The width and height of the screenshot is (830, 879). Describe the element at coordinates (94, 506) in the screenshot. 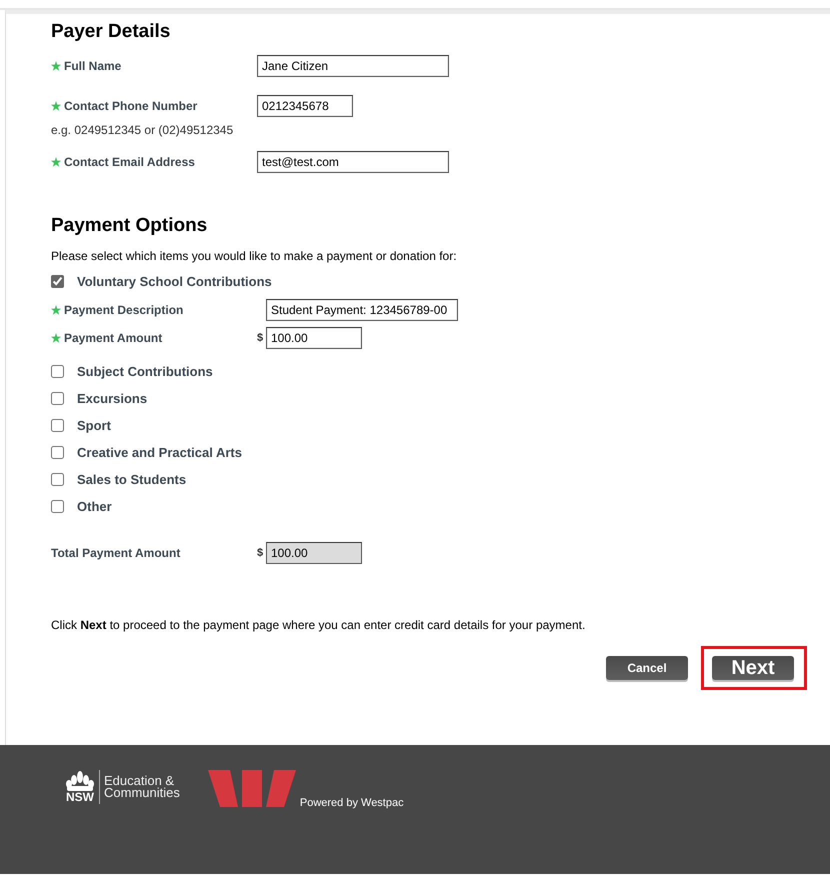

I see `option-label: Other` at that location.